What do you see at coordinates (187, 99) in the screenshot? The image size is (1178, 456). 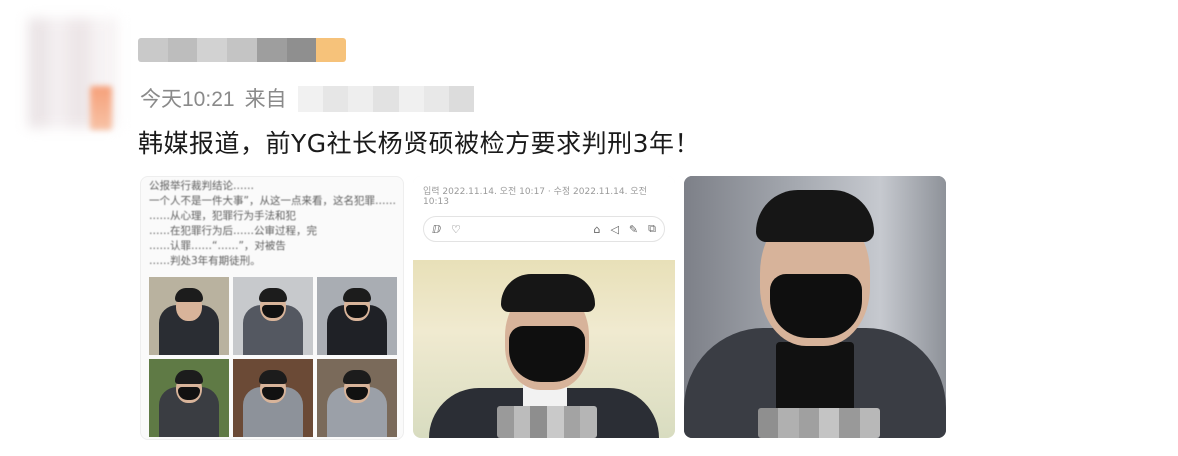 I see `post-time: 今天10:21` at bounding box center [187, 99].